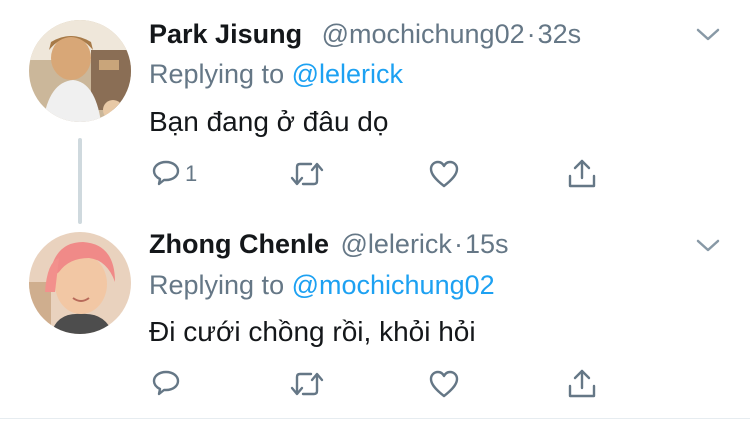 The image size is (750, 421). What do you see at coordinates (191, 173) in the screenshot?
I see `reply-count: 1` at bounding box center [191, 173].